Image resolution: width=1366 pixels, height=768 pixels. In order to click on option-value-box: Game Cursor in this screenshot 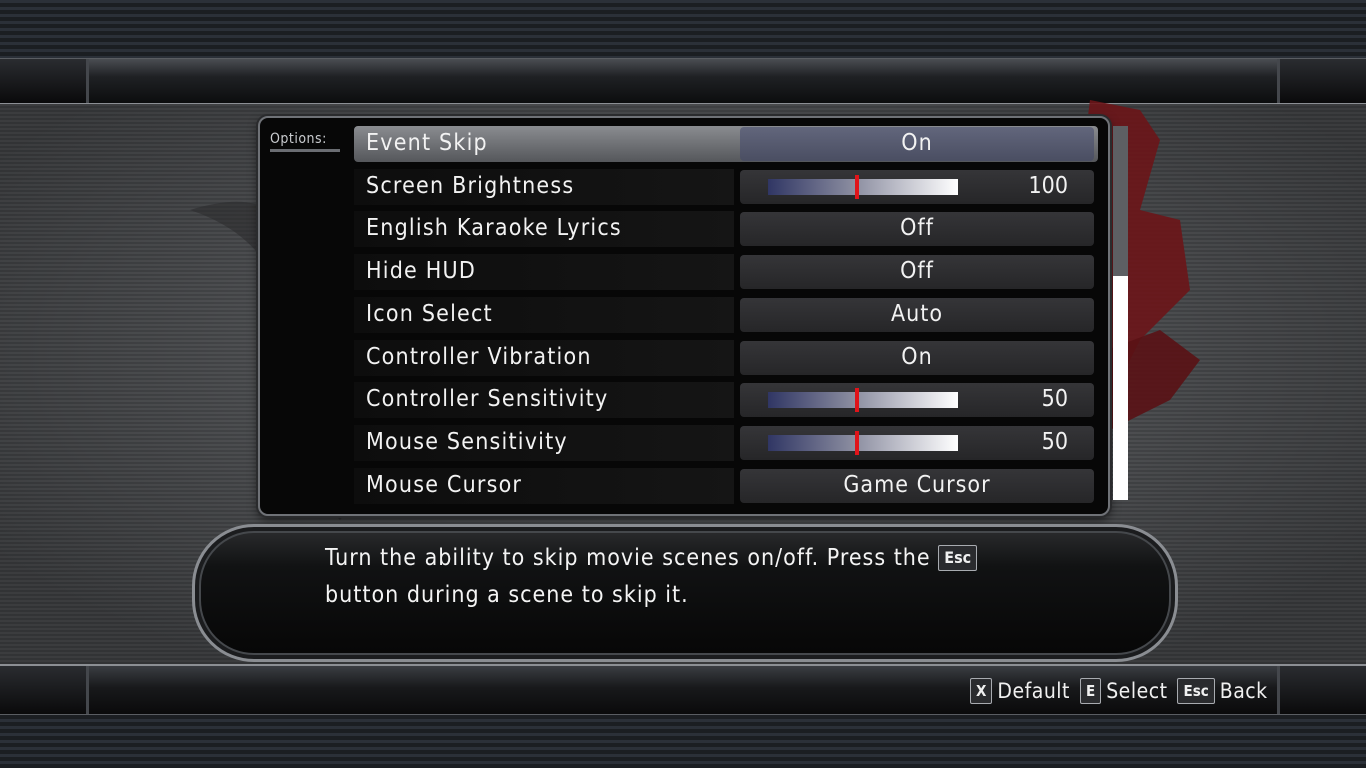, I will do `click(917, 485)`.